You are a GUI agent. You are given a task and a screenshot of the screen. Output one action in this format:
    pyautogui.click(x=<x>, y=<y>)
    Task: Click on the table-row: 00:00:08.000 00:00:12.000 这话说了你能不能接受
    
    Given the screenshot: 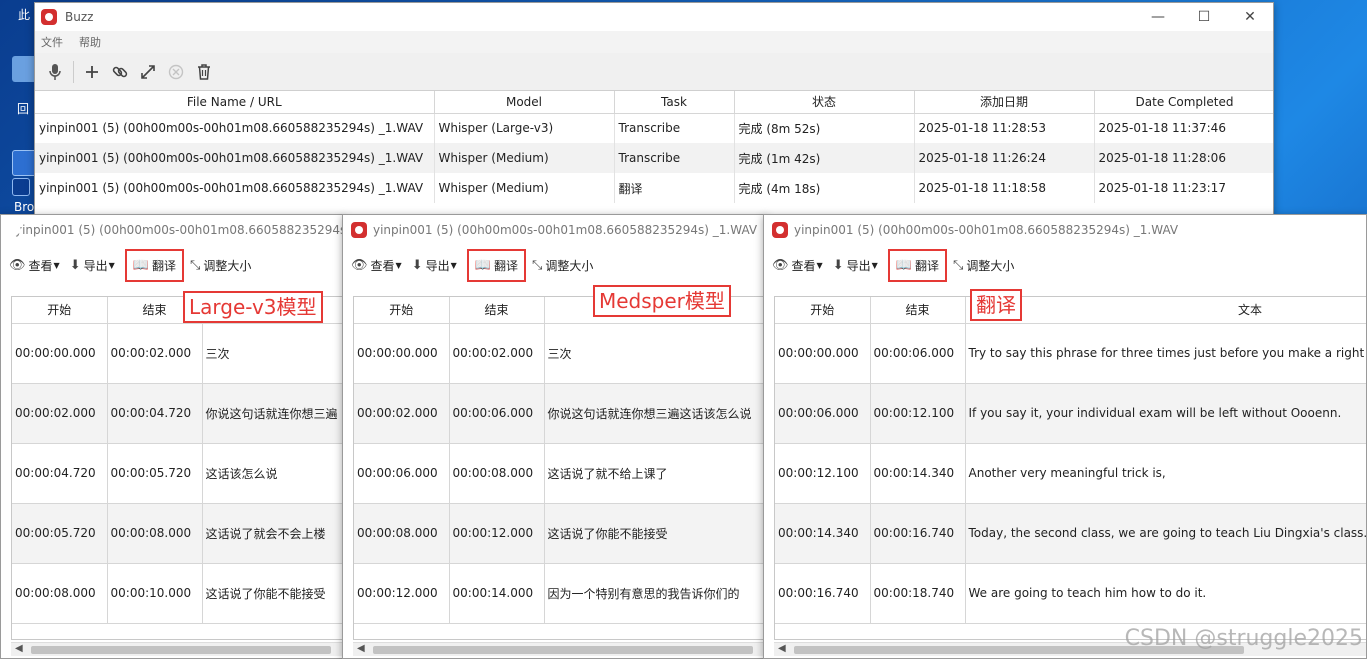 What is the action you would take?
    pyautogui.click(x=560, y=533)
    